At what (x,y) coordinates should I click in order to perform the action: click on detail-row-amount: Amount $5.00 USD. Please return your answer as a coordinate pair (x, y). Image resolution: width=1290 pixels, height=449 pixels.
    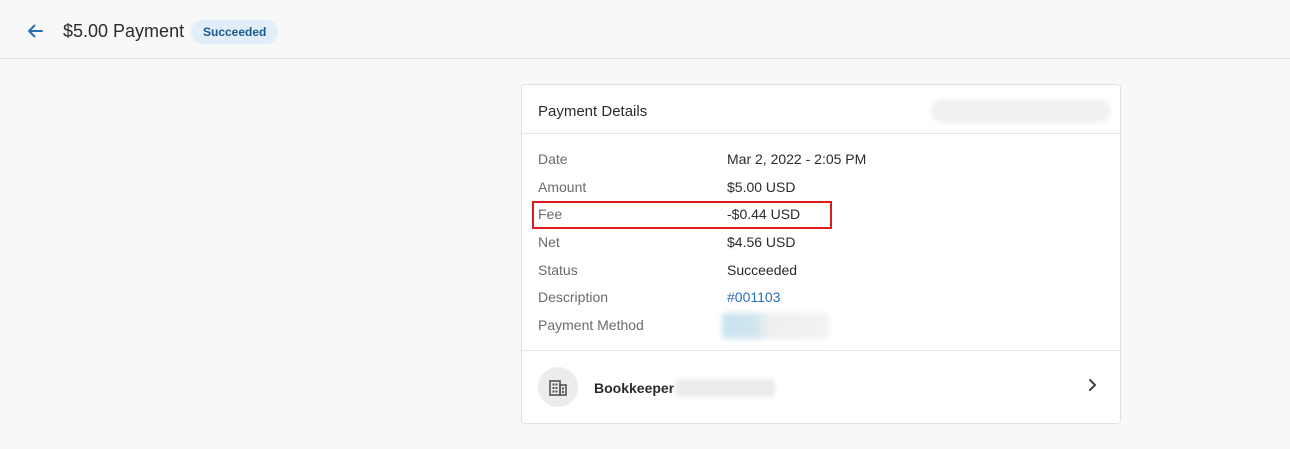
    Looking at the image, I should click on (821, 187).